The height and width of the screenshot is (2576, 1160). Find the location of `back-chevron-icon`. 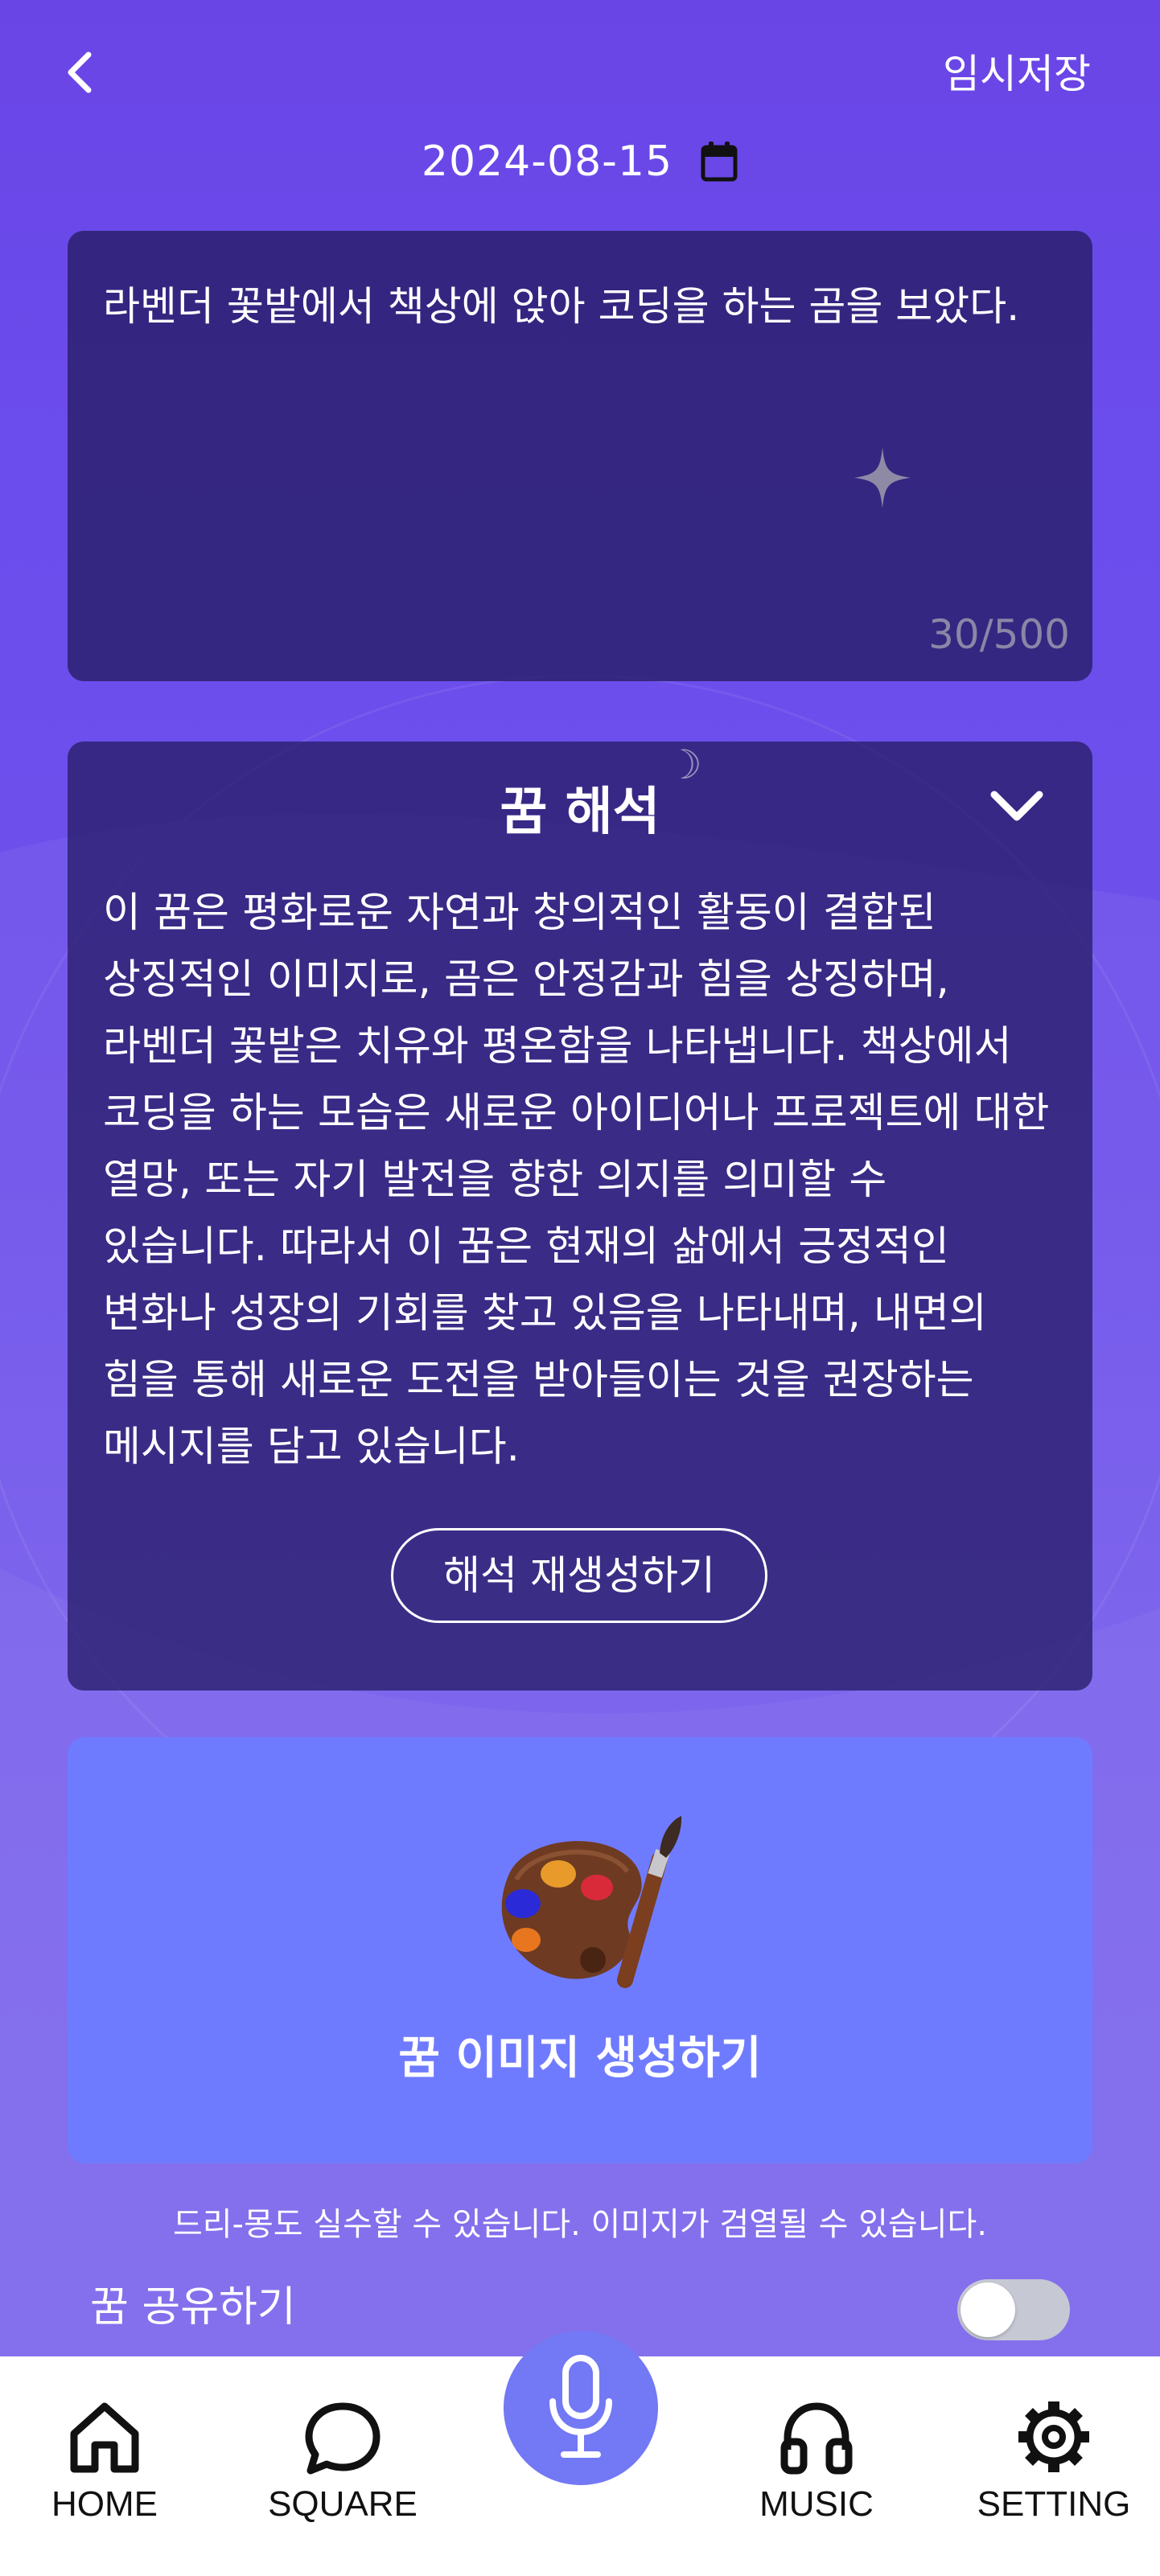

back-chevron-icon is located at coordinates (80, 72).